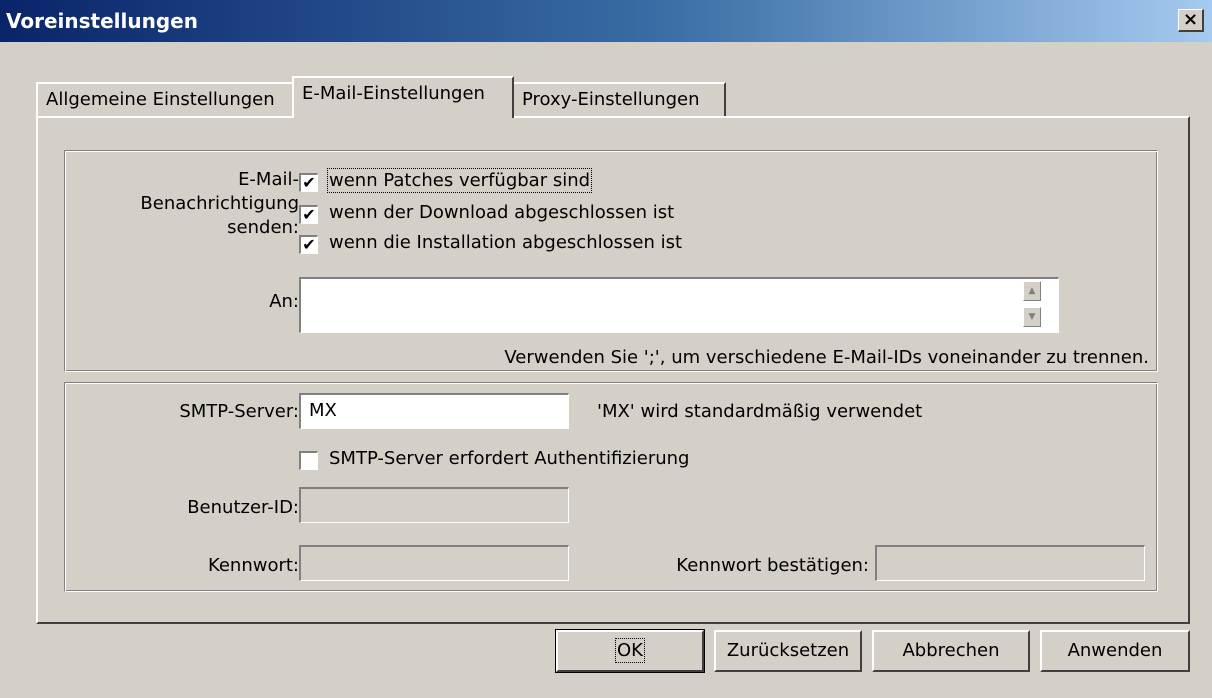 This screenshot has height=698, width=1212. Describe the element at coordinates (1010, 563) in the screenshot. I see `confirm-password-field` at that location.